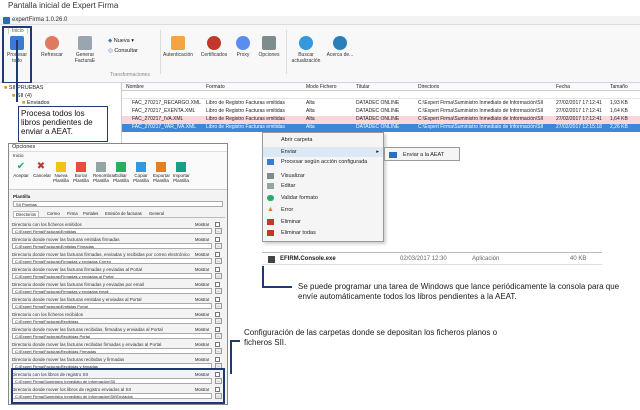 The width and height of the screenshot is (640, 410). Describe the element at coordinates (17, 71) in the screenshot. I see `callout-arrow` at that location.